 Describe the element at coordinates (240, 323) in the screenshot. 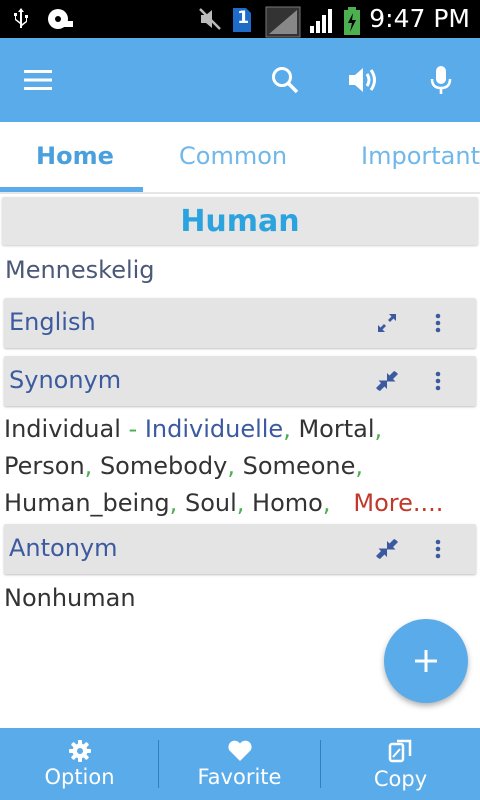

I see `section-english: English` at that location.